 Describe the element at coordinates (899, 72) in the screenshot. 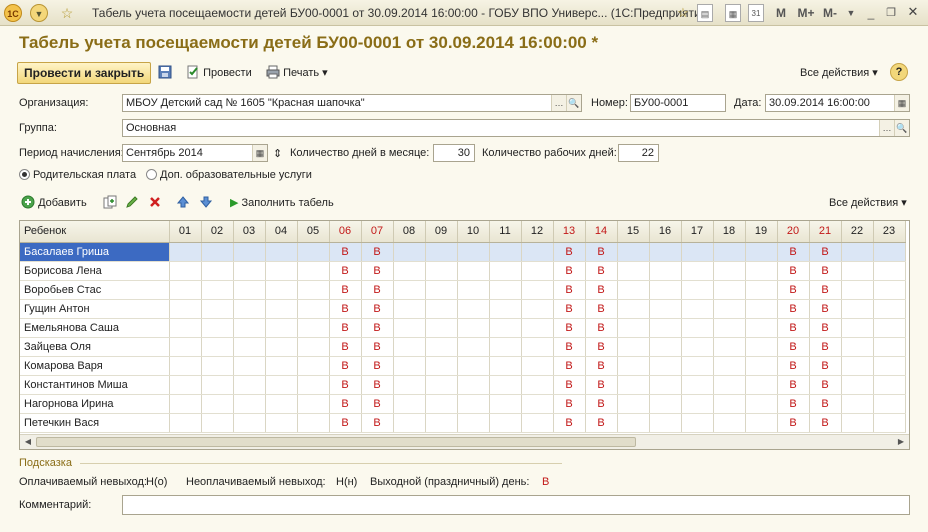

I see `help-icon: ?` at that location.